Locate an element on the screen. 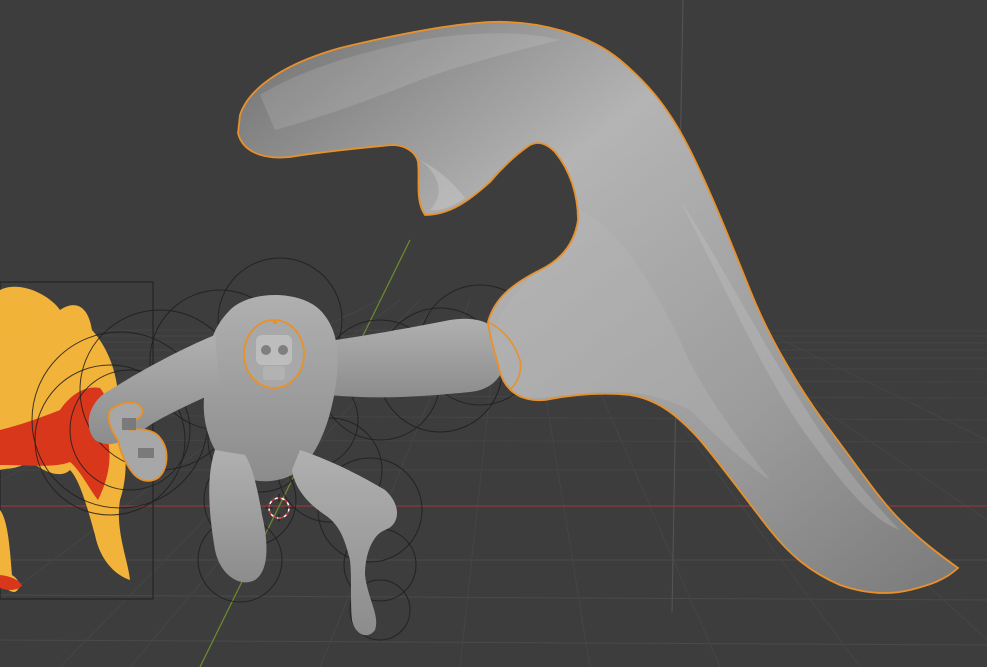 The width and height of the screenshot is (987, 667). 3d-cursor-icon is located at coordinates (279, 508).